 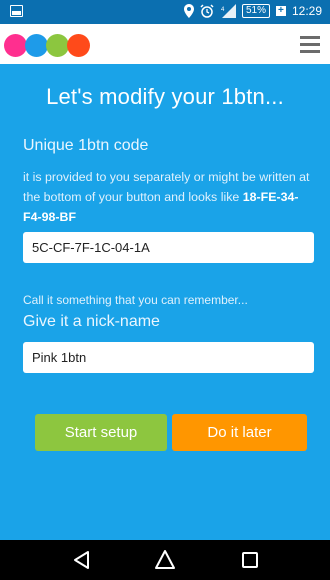 I want to click on start-setup-button: Start setup, so click(x=101, y=432).